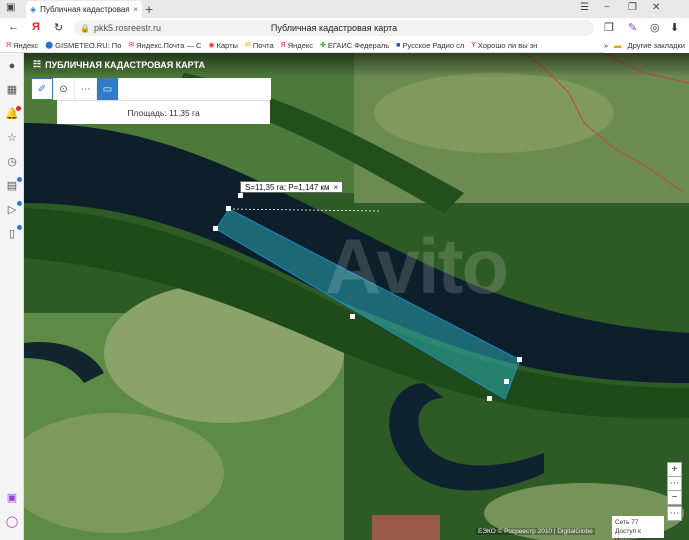 The image size is (689, 540). What do you see at coordinates (344, 9) in the screenshot?
I see `tab-strip: ▣ ◈ Публичная кадастровая × + ☰ − ❐ ✕` at bounding box center [344, 9].